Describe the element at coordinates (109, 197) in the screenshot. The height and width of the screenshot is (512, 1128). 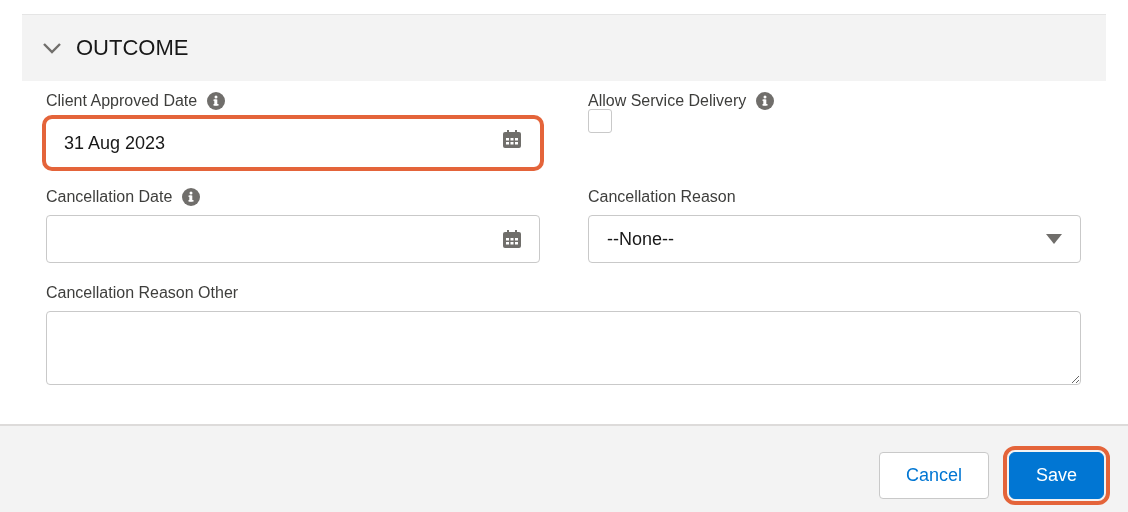
I see `field-label: Cancellation Date` at that location.